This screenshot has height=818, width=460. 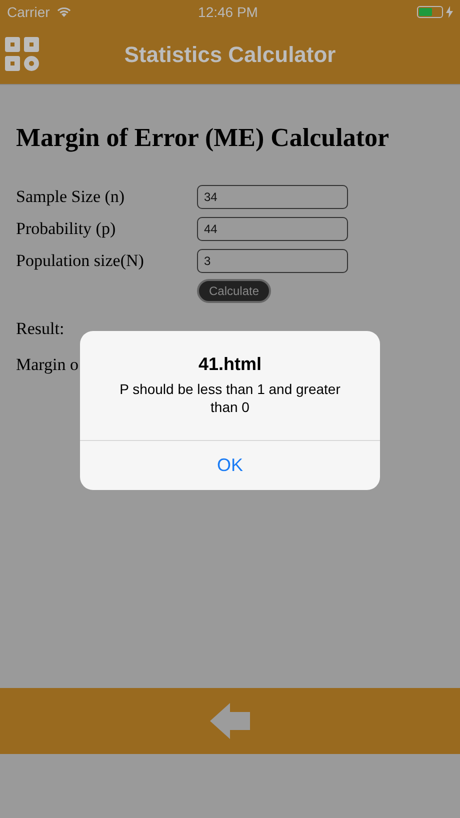 What do you see at coordinates (430, 12) in the screenshot?
I see `battery-icon` at bounding box center [430, 12].